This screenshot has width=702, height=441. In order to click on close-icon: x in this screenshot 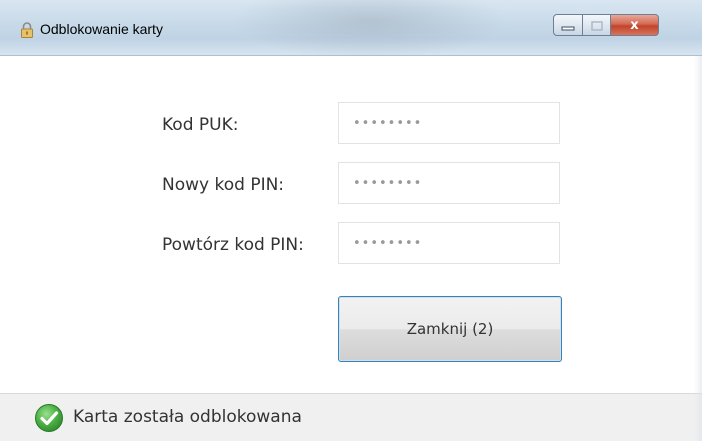, I will do `click(634, 25)`.